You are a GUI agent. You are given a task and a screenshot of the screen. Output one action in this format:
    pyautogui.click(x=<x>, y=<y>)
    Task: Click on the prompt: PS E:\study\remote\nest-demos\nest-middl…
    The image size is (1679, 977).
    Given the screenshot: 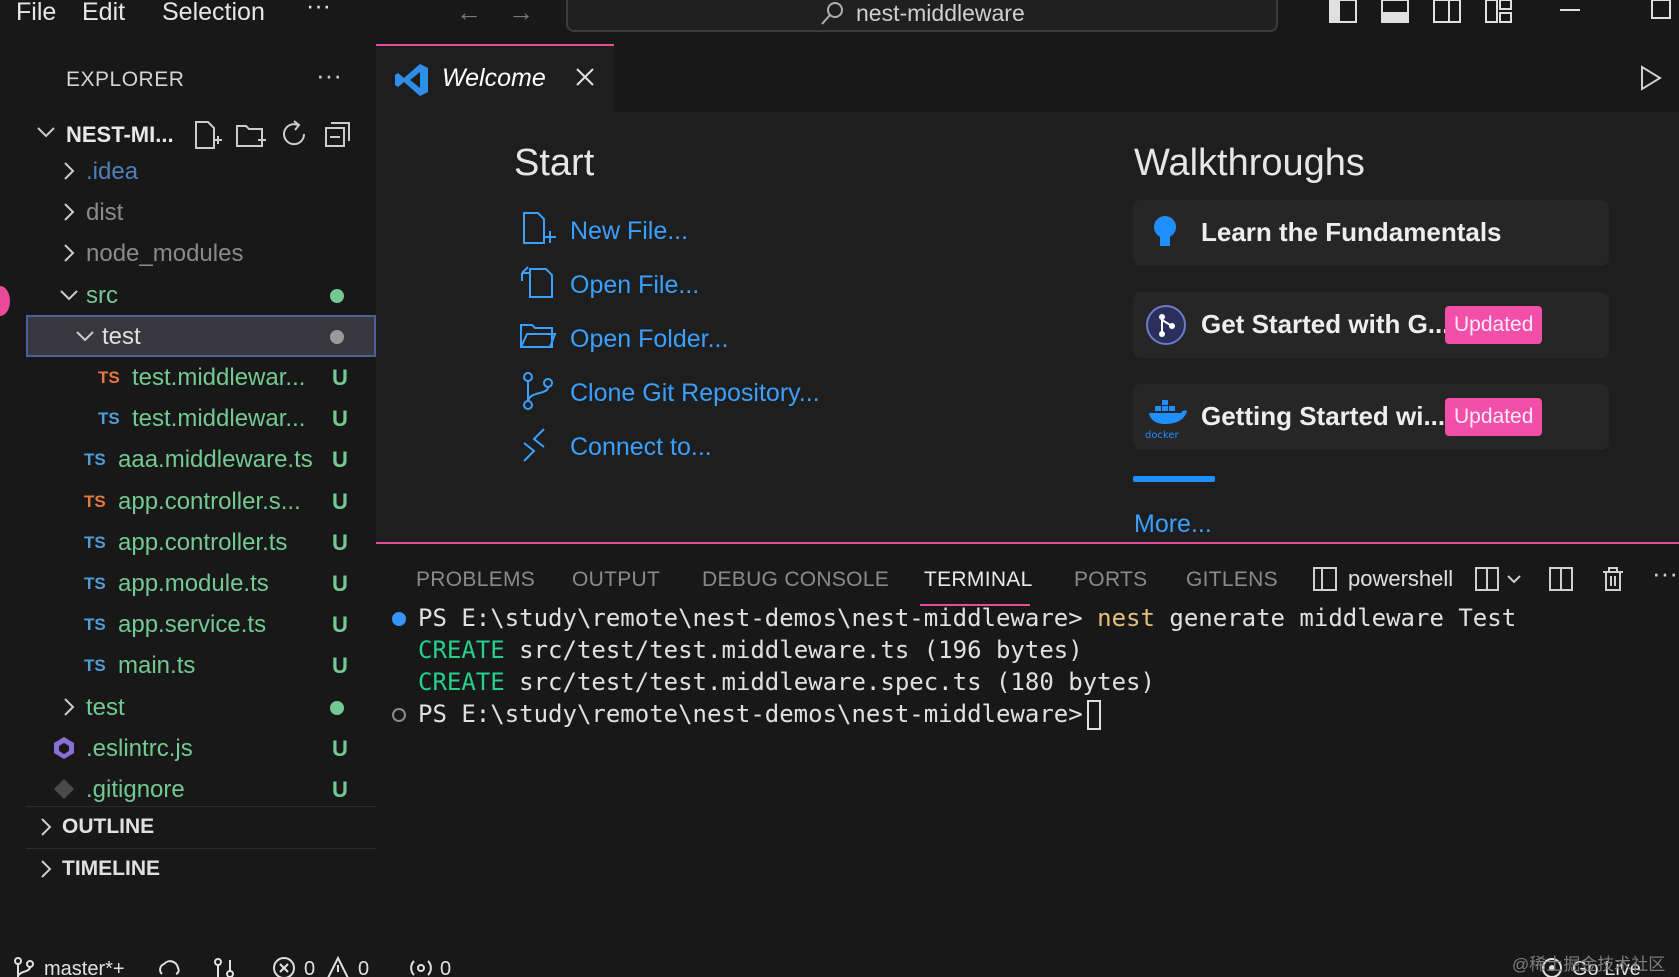 What is the action you would take?
    pyautogui.click(x=750, y=618)
    